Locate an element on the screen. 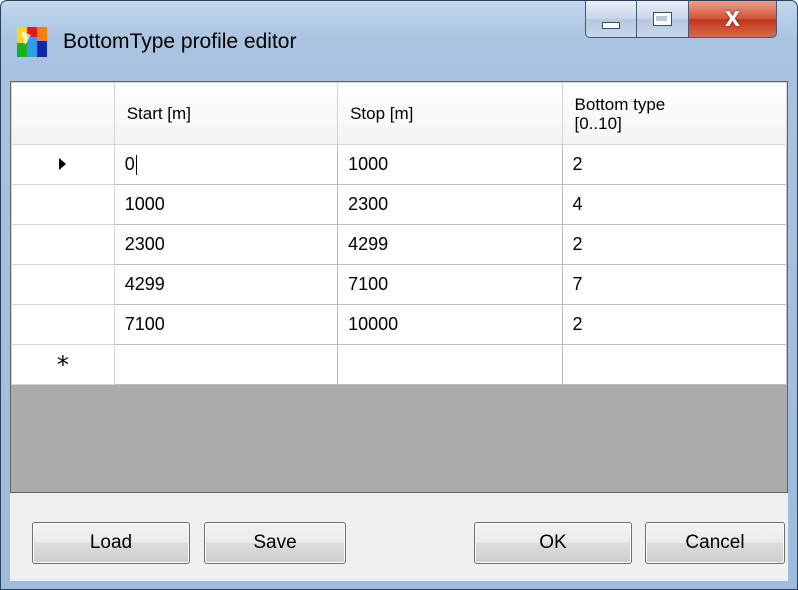 The height and width of the screenshot is (590, 798). cell-start-value: 0 is located at coordinates (129, 163).